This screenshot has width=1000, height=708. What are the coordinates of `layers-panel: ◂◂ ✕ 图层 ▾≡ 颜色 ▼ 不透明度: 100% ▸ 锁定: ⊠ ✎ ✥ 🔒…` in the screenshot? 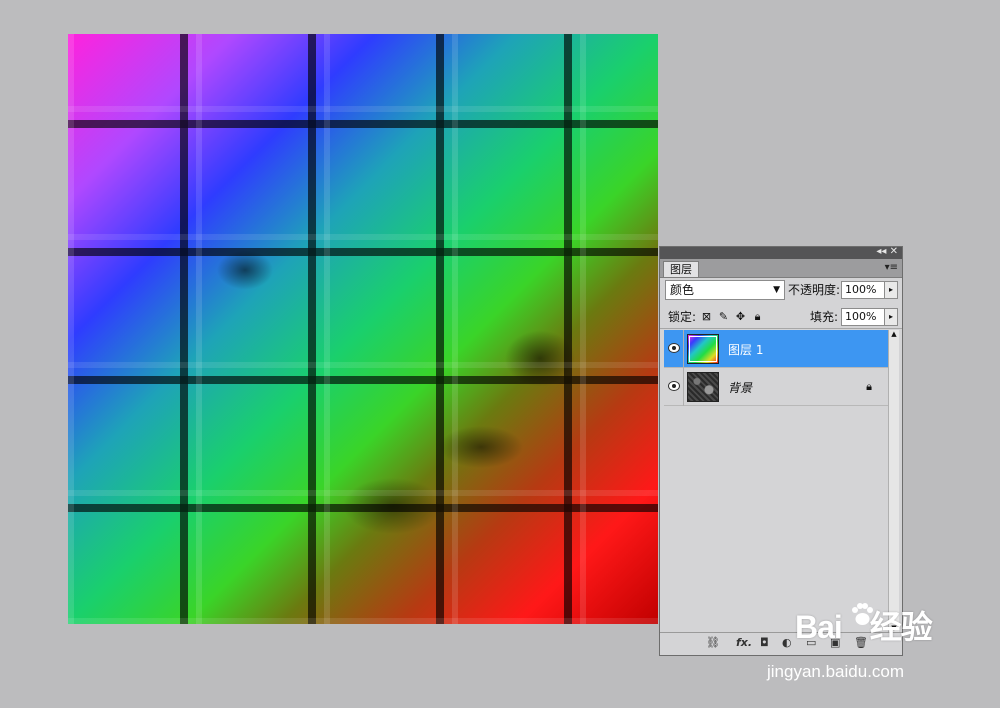 It's located at (781, 451).